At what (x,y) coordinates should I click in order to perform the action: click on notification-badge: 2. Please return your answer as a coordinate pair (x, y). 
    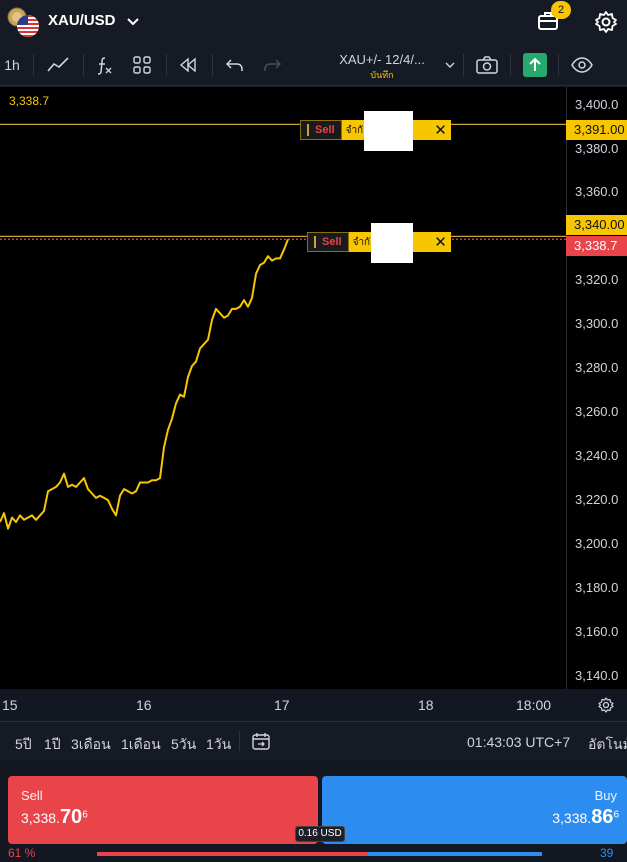
    Looking at the image, I should click on (561, 10).